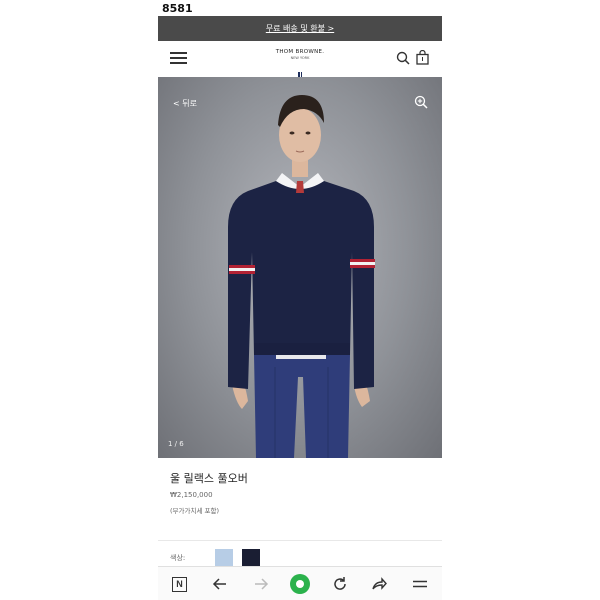 The image size is (600, 600). What do you see at coordinates (261, 584) in the screenshot?
I see `forward-arrow-icon` at bounding box center [261, 584].